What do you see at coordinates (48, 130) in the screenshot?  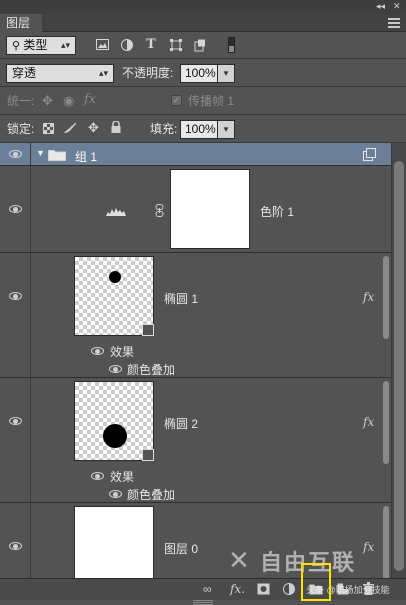 I see `lock-transparent-icon` at bounding box center [48, 130].